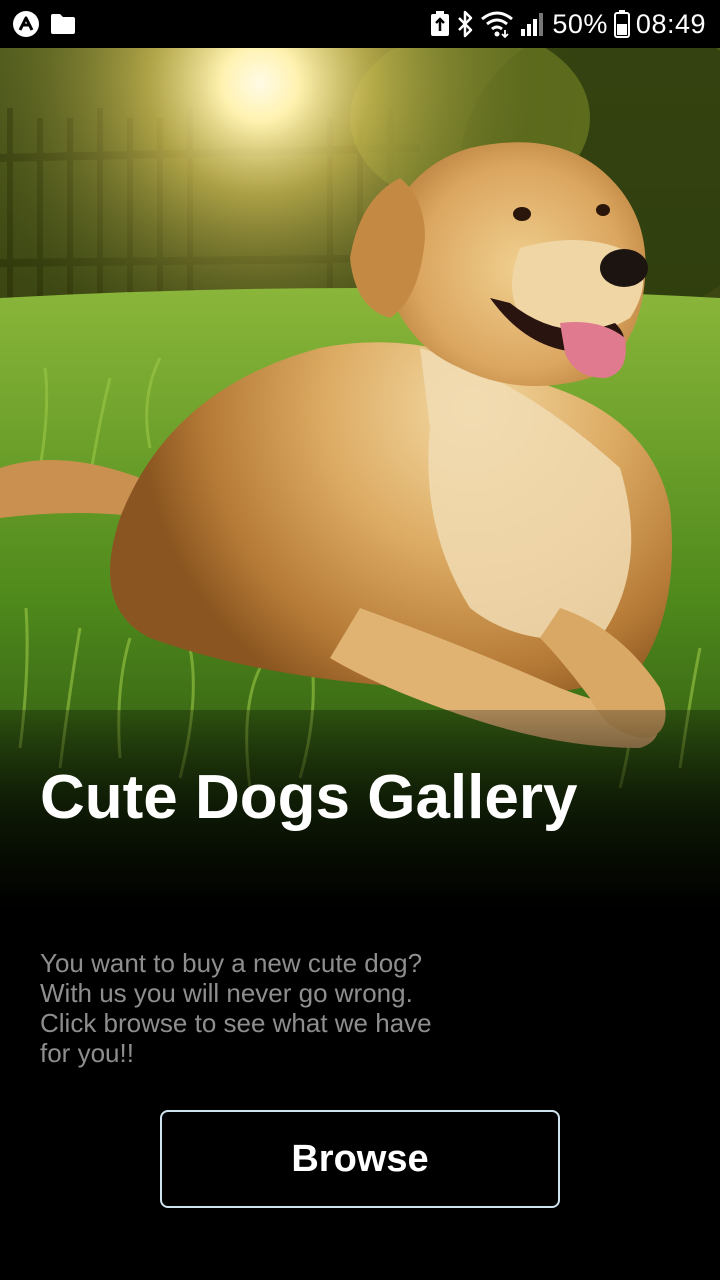 Image resolution: width=720 pixels, height=1280 pixels. Describe the element at coordinates (360, 24) in the screenshot. I see `status-bar: 50% 08:49` at that location.